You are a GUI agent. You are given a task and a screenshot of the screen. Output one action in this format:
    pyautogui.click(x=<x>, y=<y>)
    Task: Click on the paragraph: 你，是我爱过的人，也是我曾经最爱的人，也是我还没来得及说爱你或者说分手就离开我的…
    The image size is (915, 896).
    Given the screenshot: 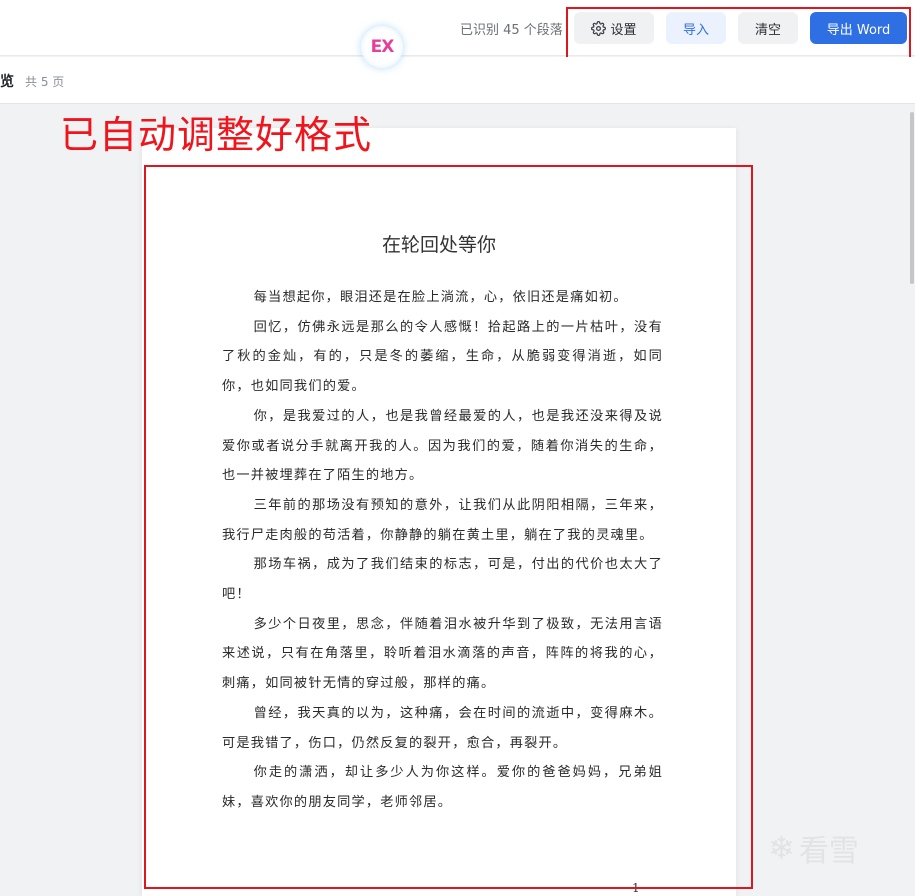 What is the action you would take?
    pyautogui.click(x=442, y=446)
    